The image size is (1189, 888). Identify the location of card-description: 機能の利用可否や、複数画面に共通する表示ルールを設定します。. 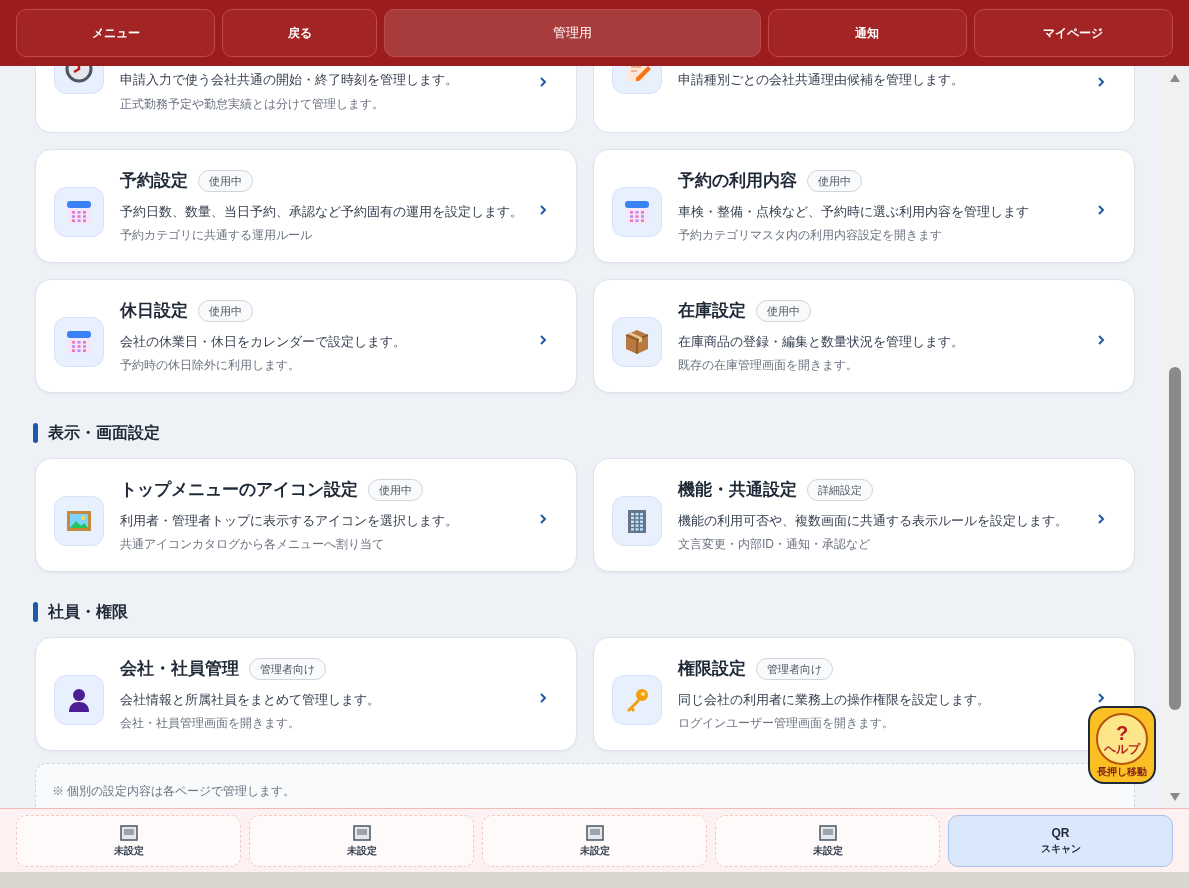
(873, 520).